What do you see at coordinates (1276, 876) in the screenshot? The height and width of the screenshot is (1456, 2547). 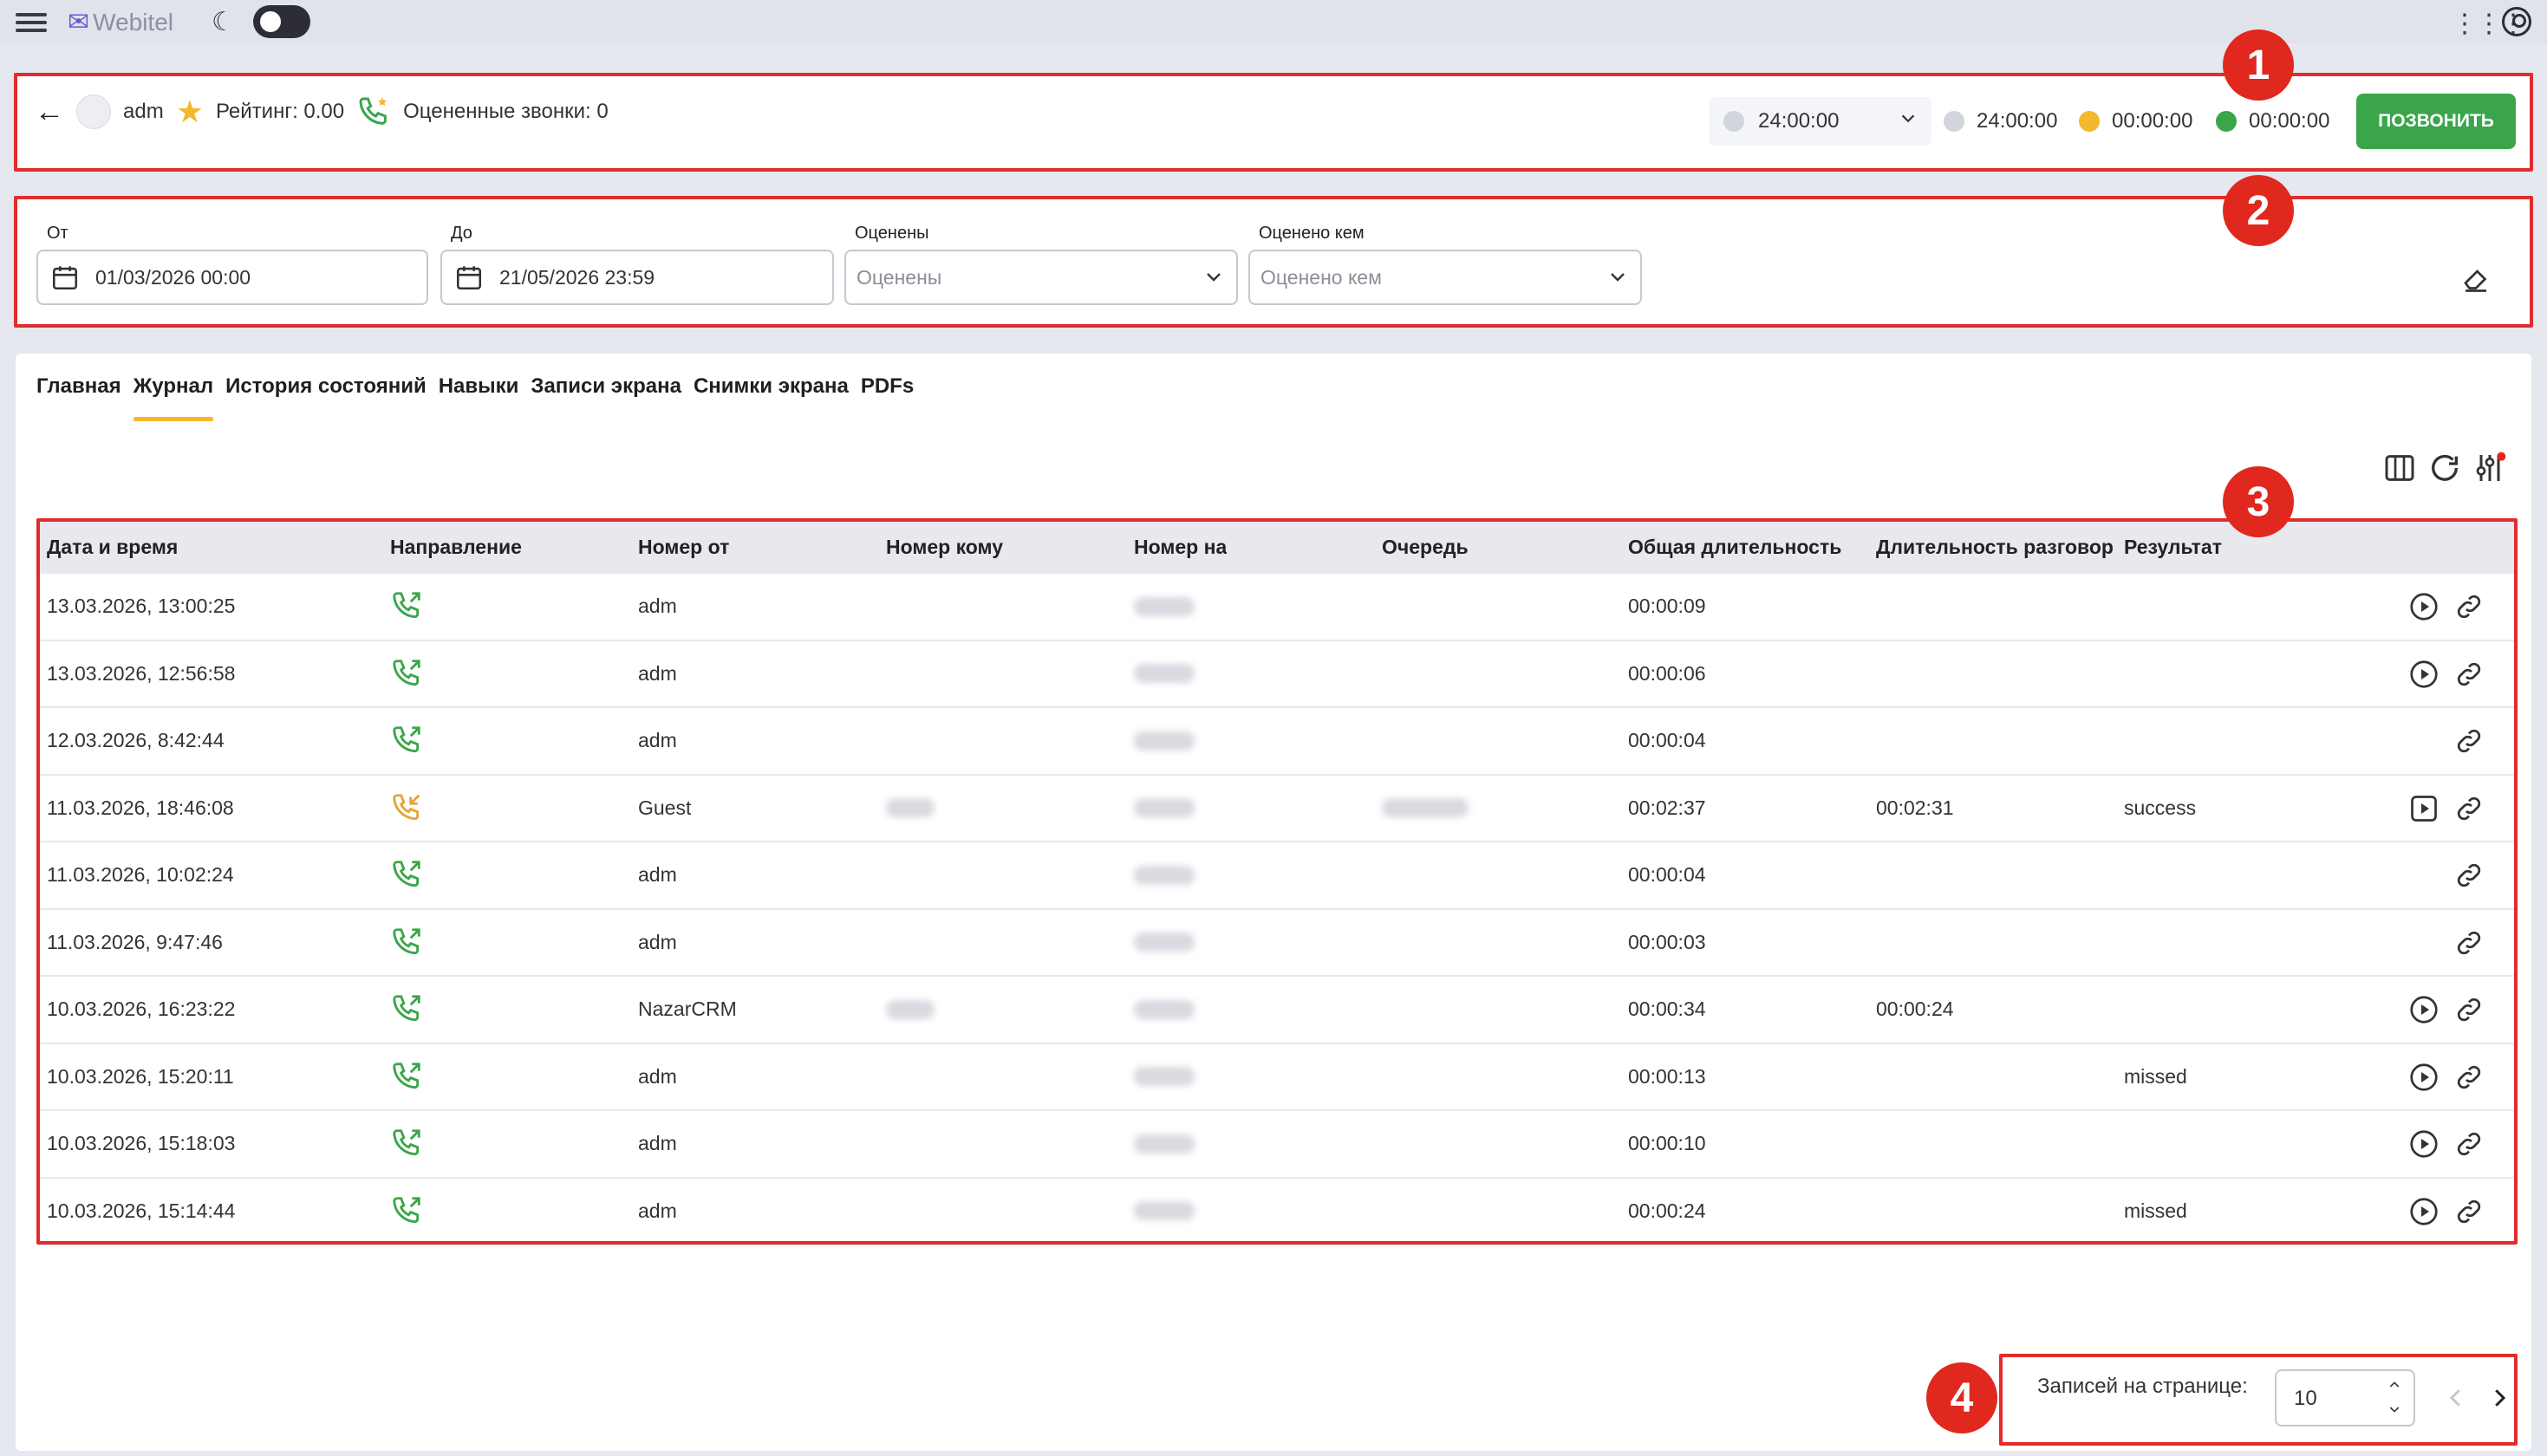 I see `table-row: 11.03.2026, 10:02:24 adm 00:00:04` at bounding box center [1276, 876].